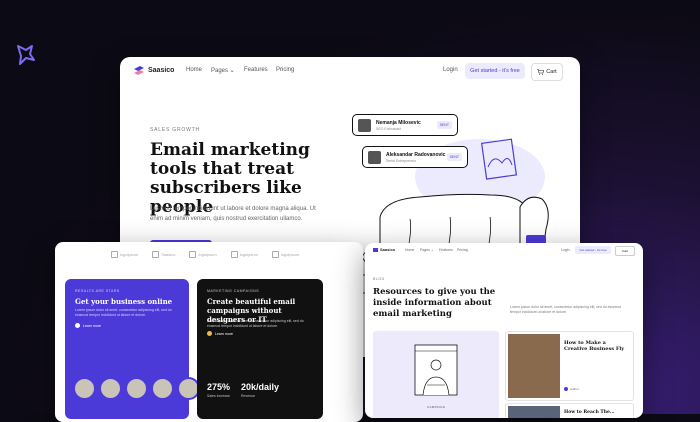  What do you see at coordinates (260, 387) in the screenshot?
I see `stat-value: 20k/daily` at bounding box center [260, 387].